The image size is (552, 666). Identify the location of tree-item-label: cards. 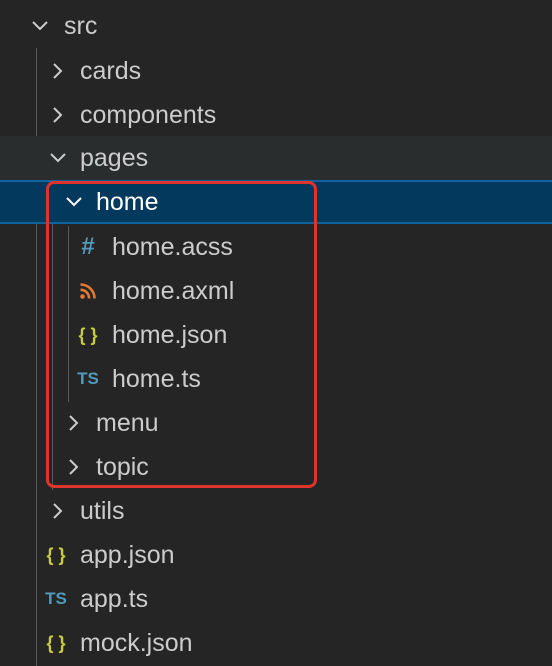
(111, 71).